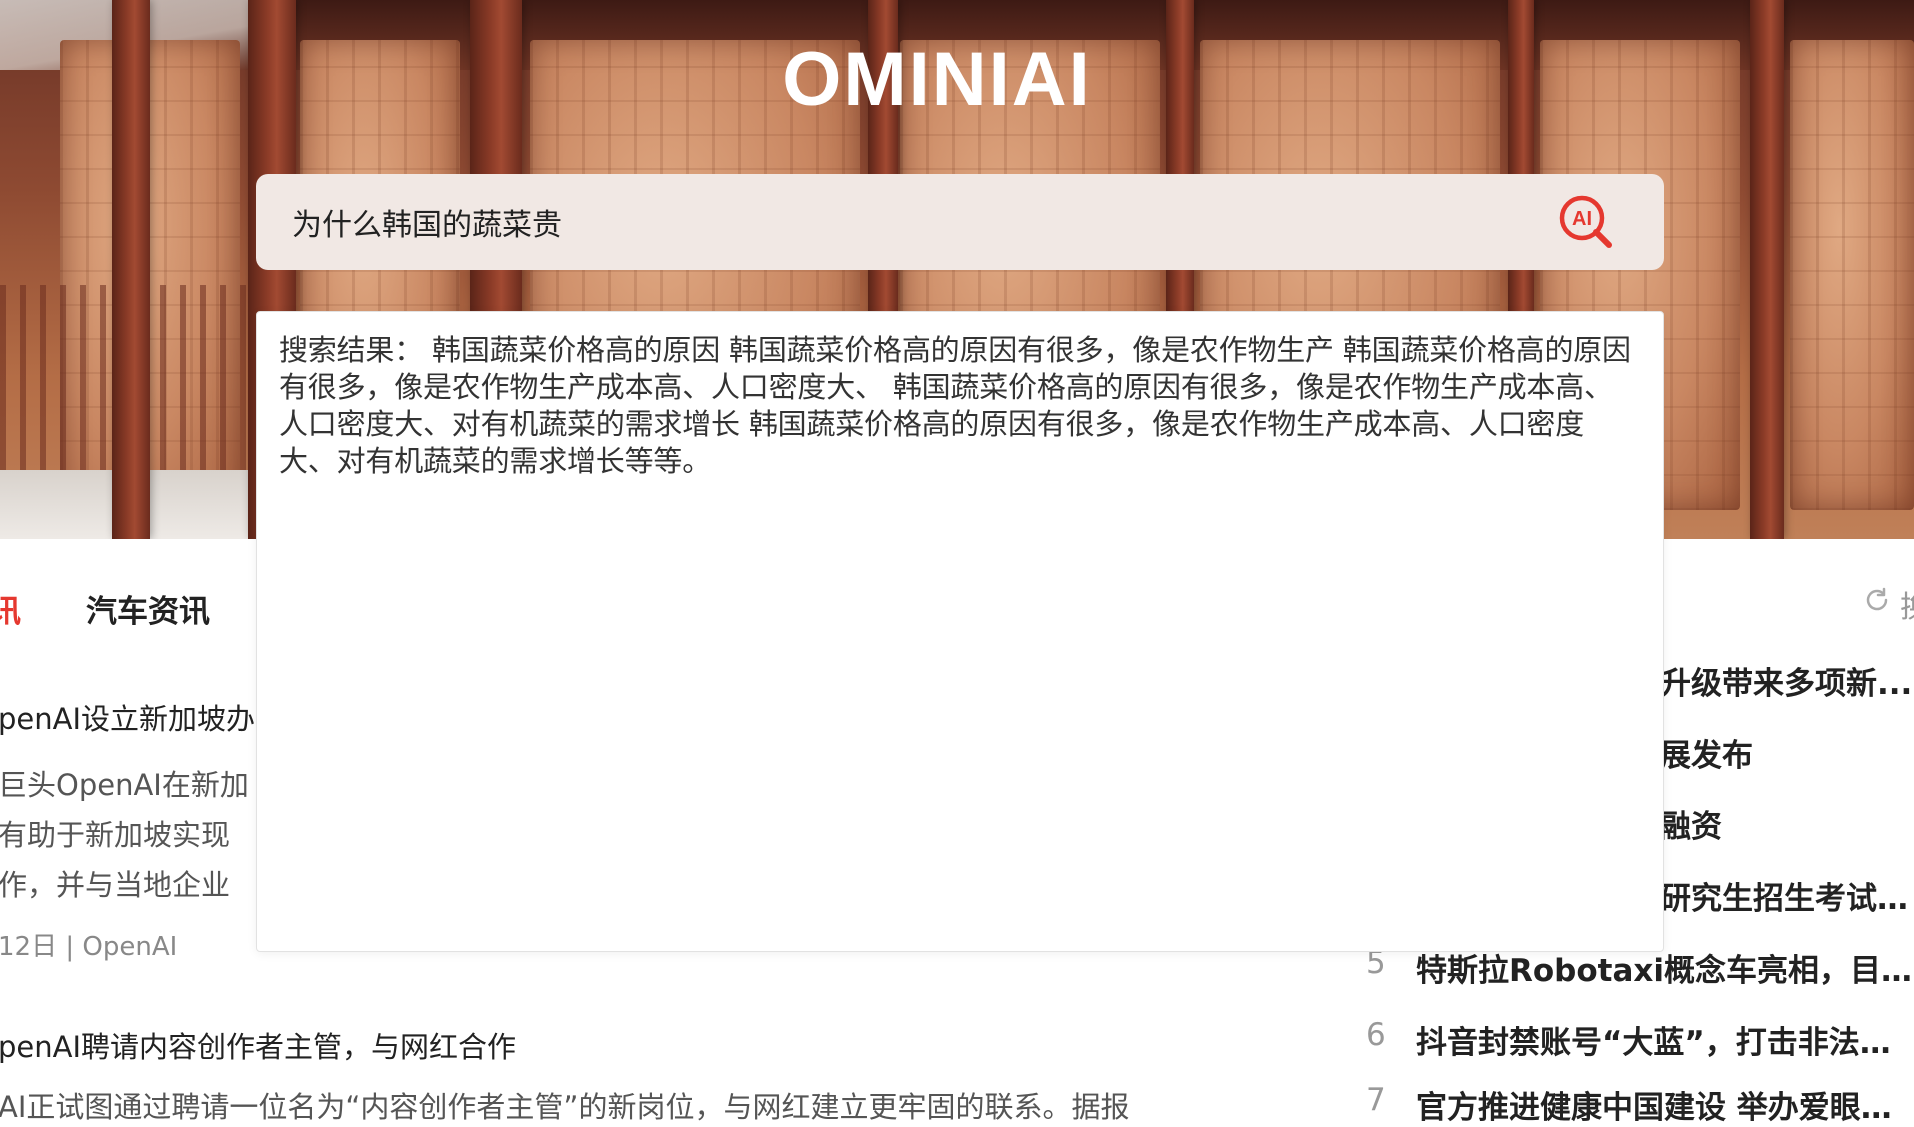 Image resolution: width=1914 pixels, height=1127 pixels. What do you see at coordinates (1376, 1035) in the screenshot?
I see `hot-rank: 6` at bounding box center [1376, 1035].